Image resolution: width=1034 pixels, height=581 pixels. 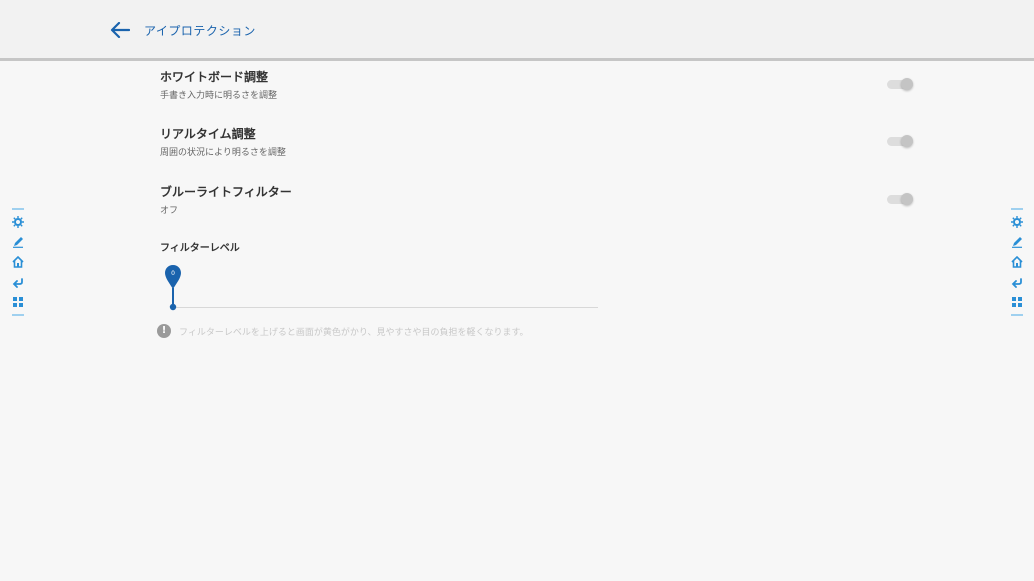 I want to click on back-button, so click(x=120, y=30).